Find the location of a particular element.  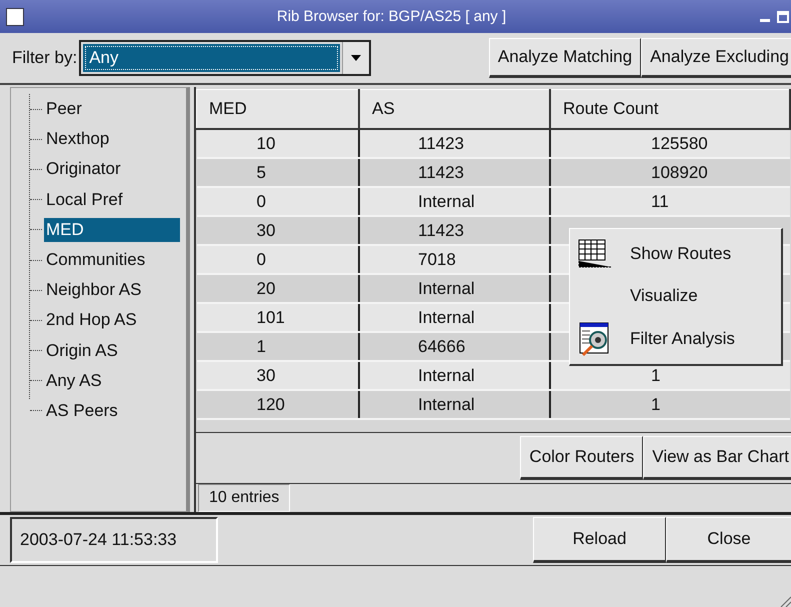

filter-dropdown: Any is located at coordinates (225, 58).